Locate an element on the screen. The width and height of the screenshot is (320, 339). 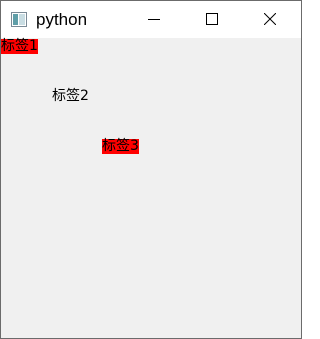
label-3: 标签3 is located at coordinates (120, 146).